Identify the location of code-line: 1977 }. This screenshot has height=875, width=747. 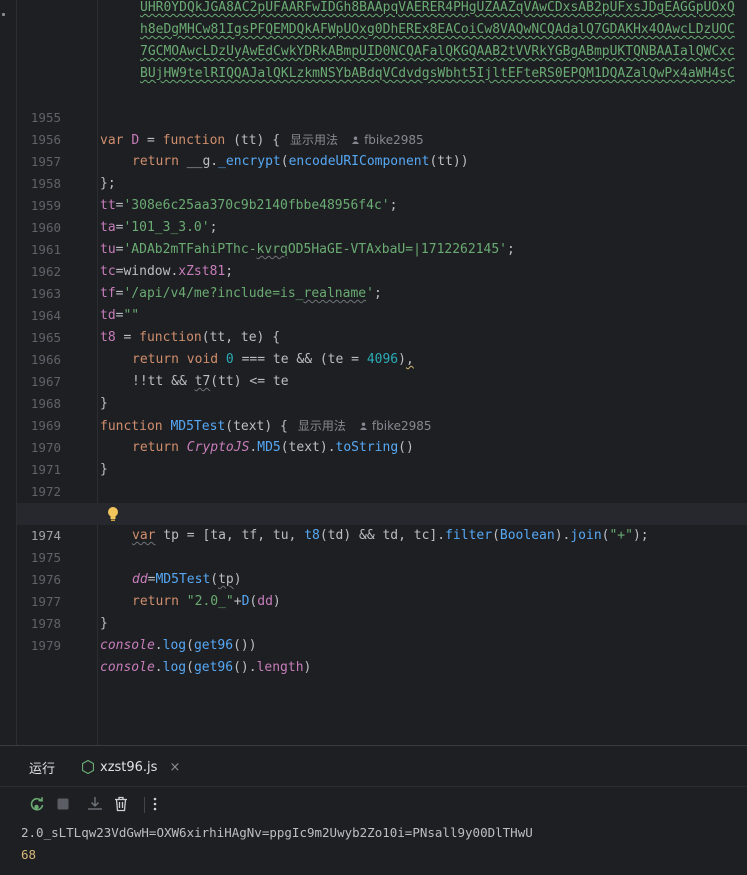
(382, 600).